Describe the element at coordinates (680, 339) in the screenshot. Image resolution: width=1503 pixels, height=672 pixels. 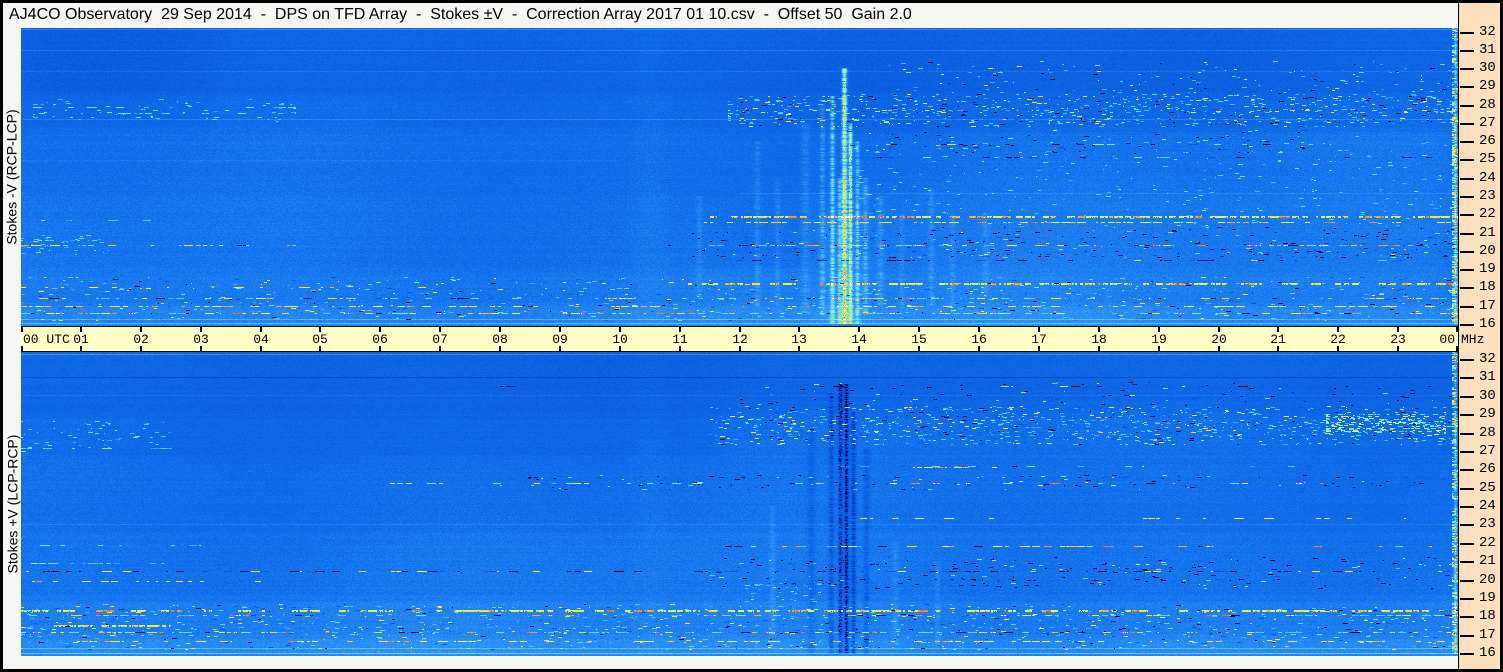
I see `time-label-11: 11` at that location.